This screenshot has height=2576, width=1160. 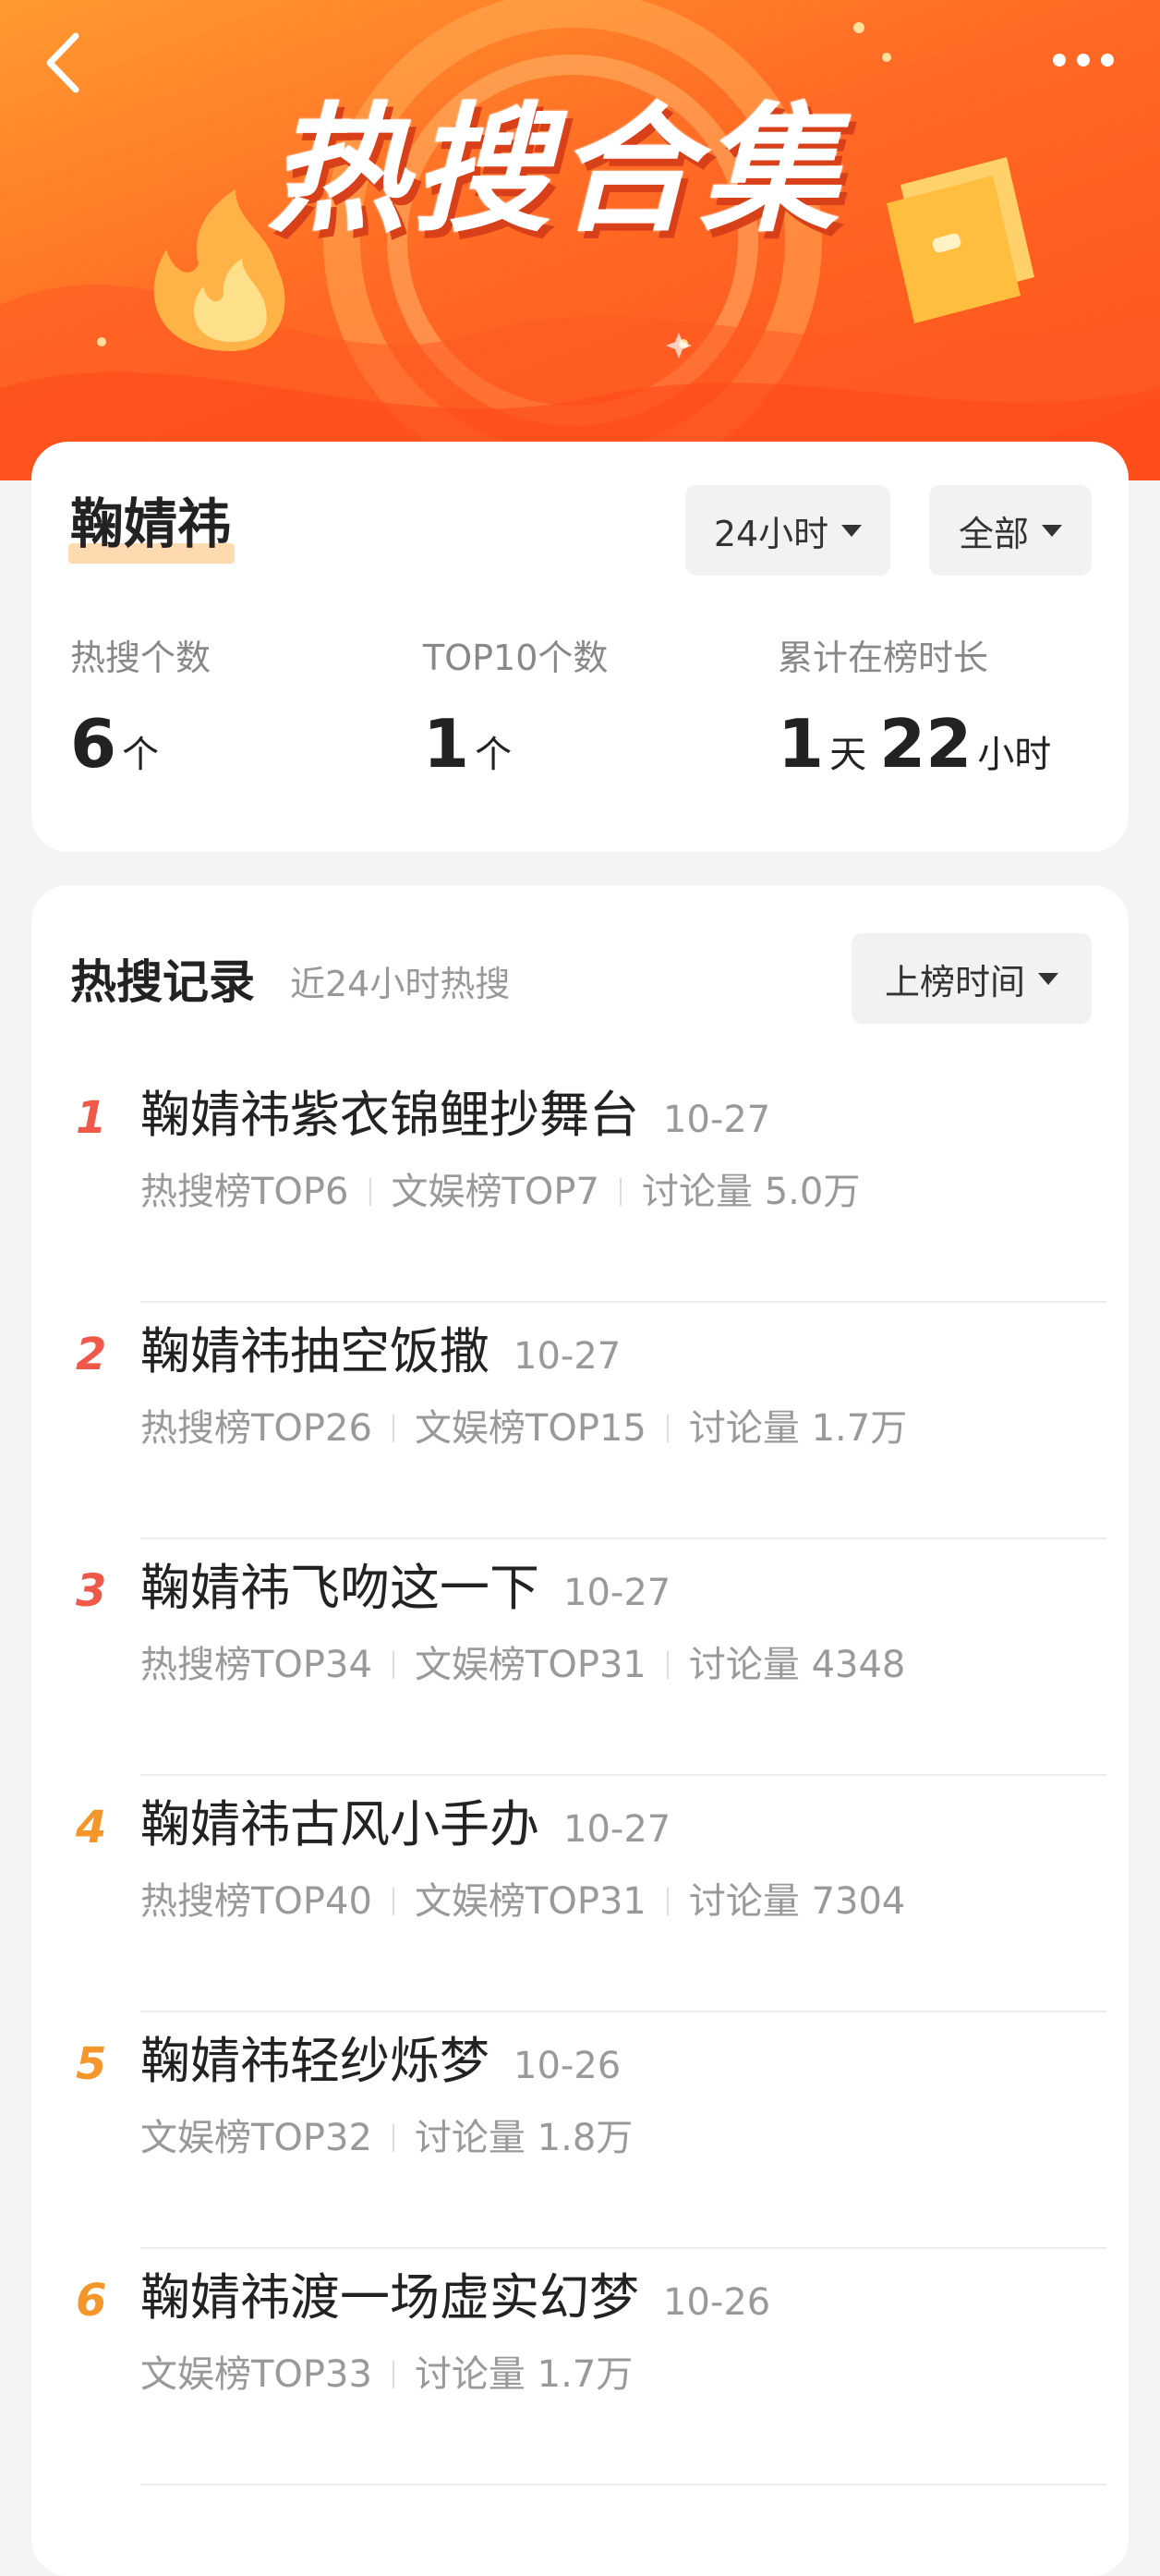 What do you see at coordinates (386, 2138) in the screenshot?
I see `record-meta: 文娱榜TOP32 讨论量 1.8万` at bounding box center [386, 2138].